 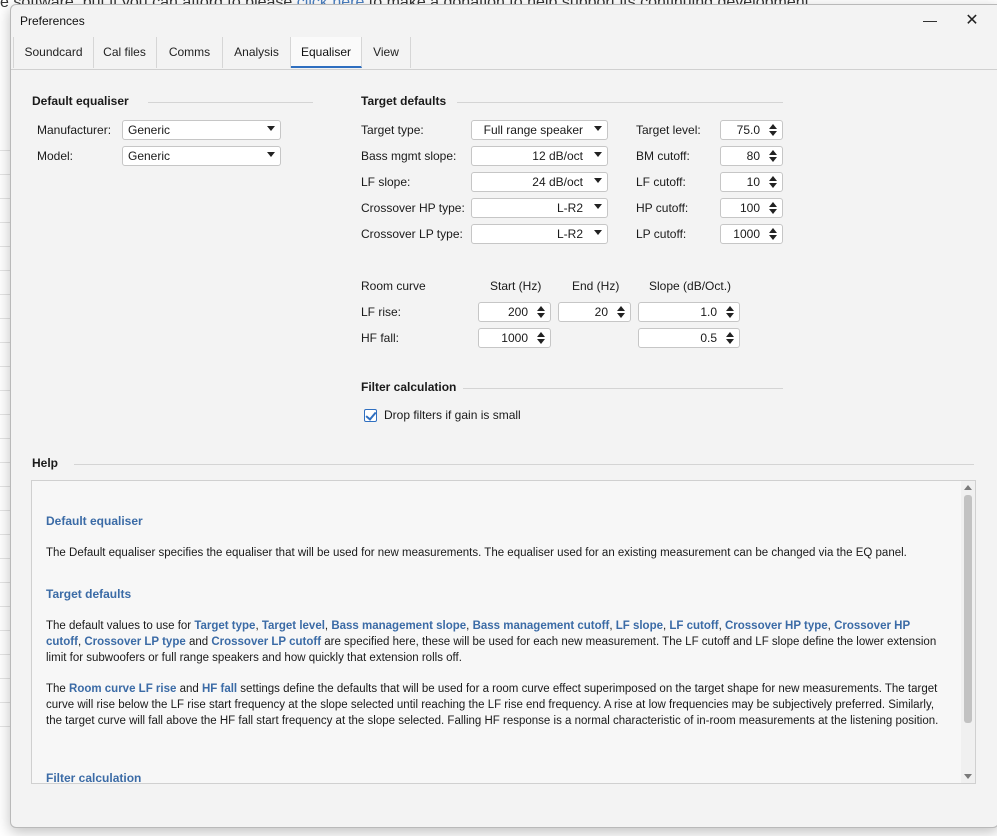 I want to click on lf-rise-start-value: 200, so click(x=517, y=312).